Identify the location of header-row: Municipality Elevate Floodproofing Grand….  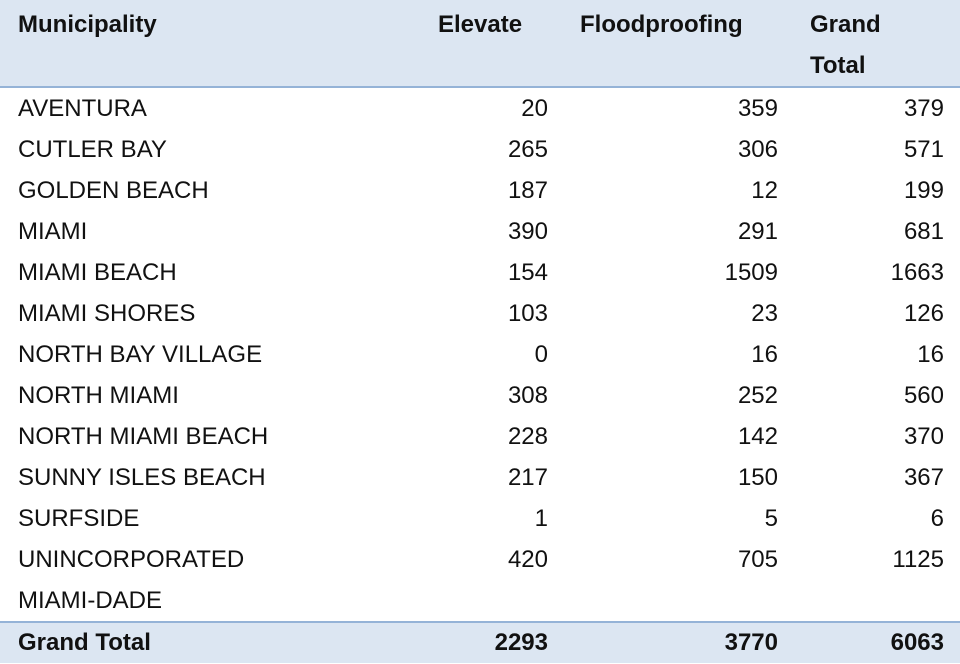
(480, 44).